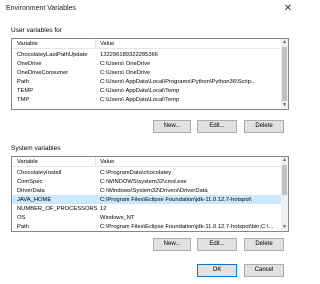 This screenshot has width=320, height=284. What do you see at coordinates (23, 99) in the screenshot?
I see `variable-name-cell: TMP` at bounding box center [23, 99].